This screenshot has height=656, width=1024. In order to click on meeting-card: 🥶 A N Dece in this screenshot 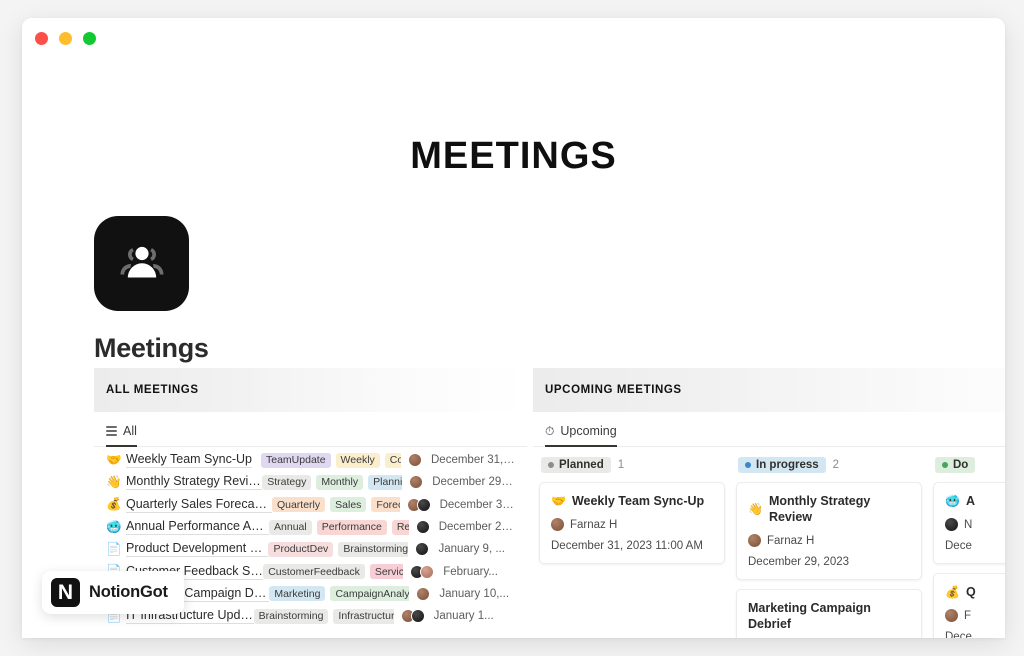, I will do `click(969, 523)`.